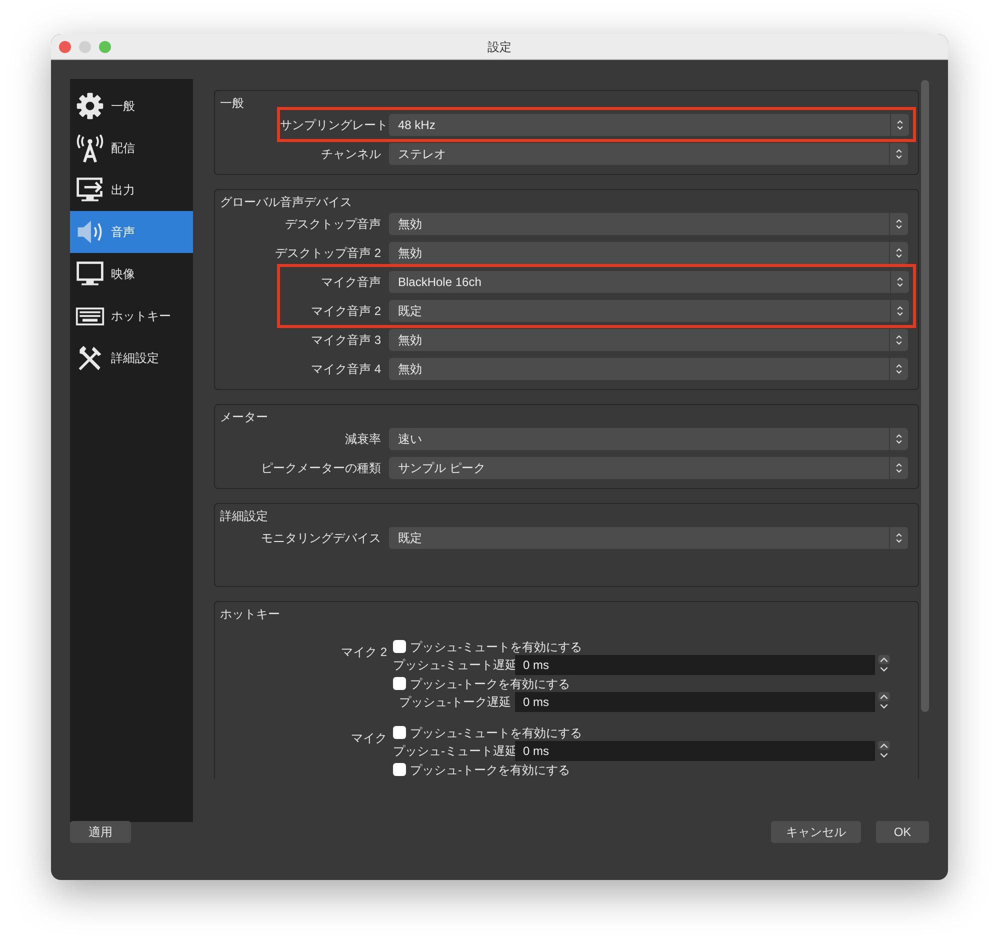 This screenshot has height=948, width=1000. I want to click on ok-button: OK, so click(902, 832).